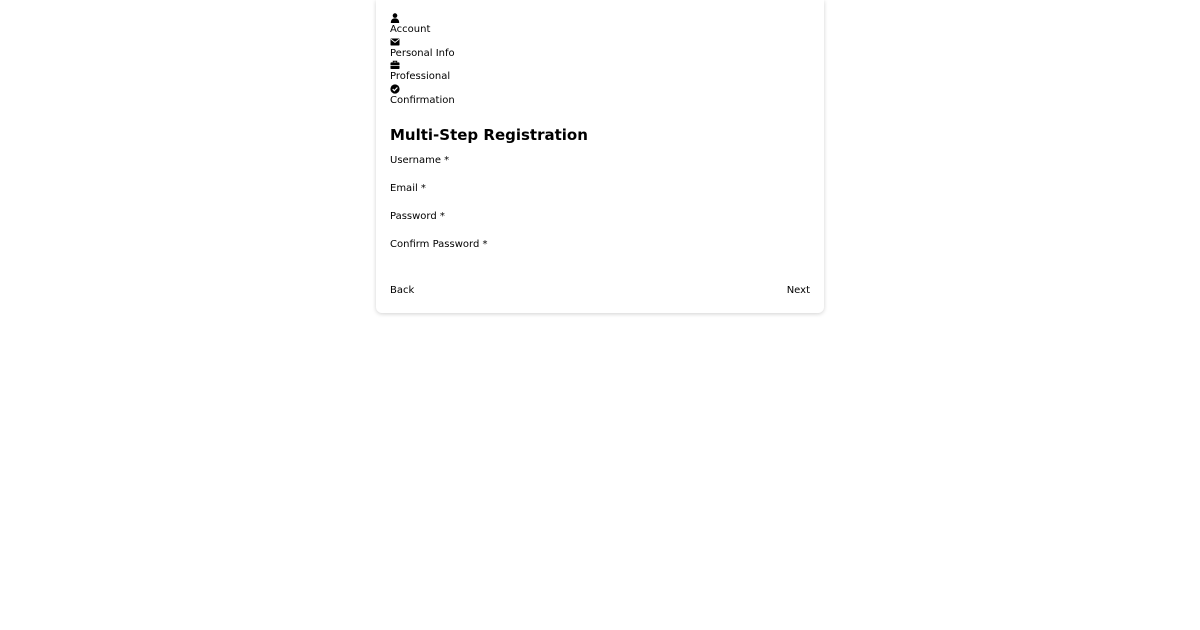  I want to click on password-label: Password *, so click(417, 216).